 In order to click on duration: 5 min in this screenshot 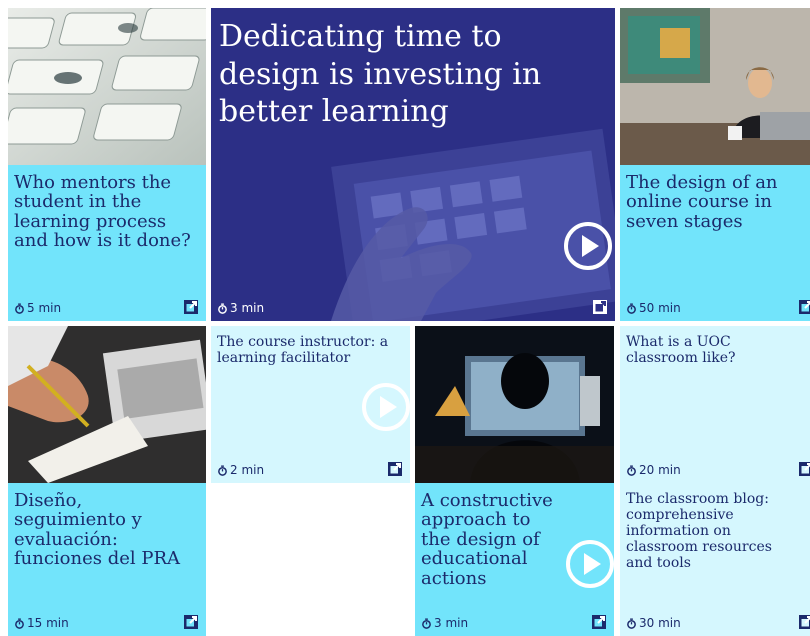, I will do `click(37, 308)`.